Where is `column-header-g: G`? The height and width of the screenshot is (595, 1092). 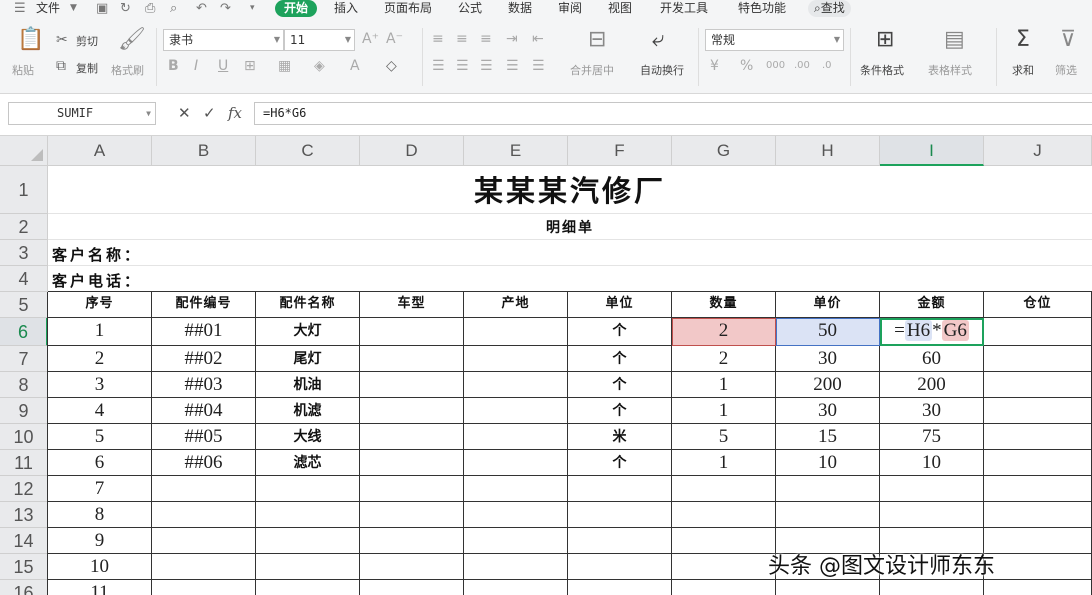
column-header-g: G is located at coordinates (724, 151).